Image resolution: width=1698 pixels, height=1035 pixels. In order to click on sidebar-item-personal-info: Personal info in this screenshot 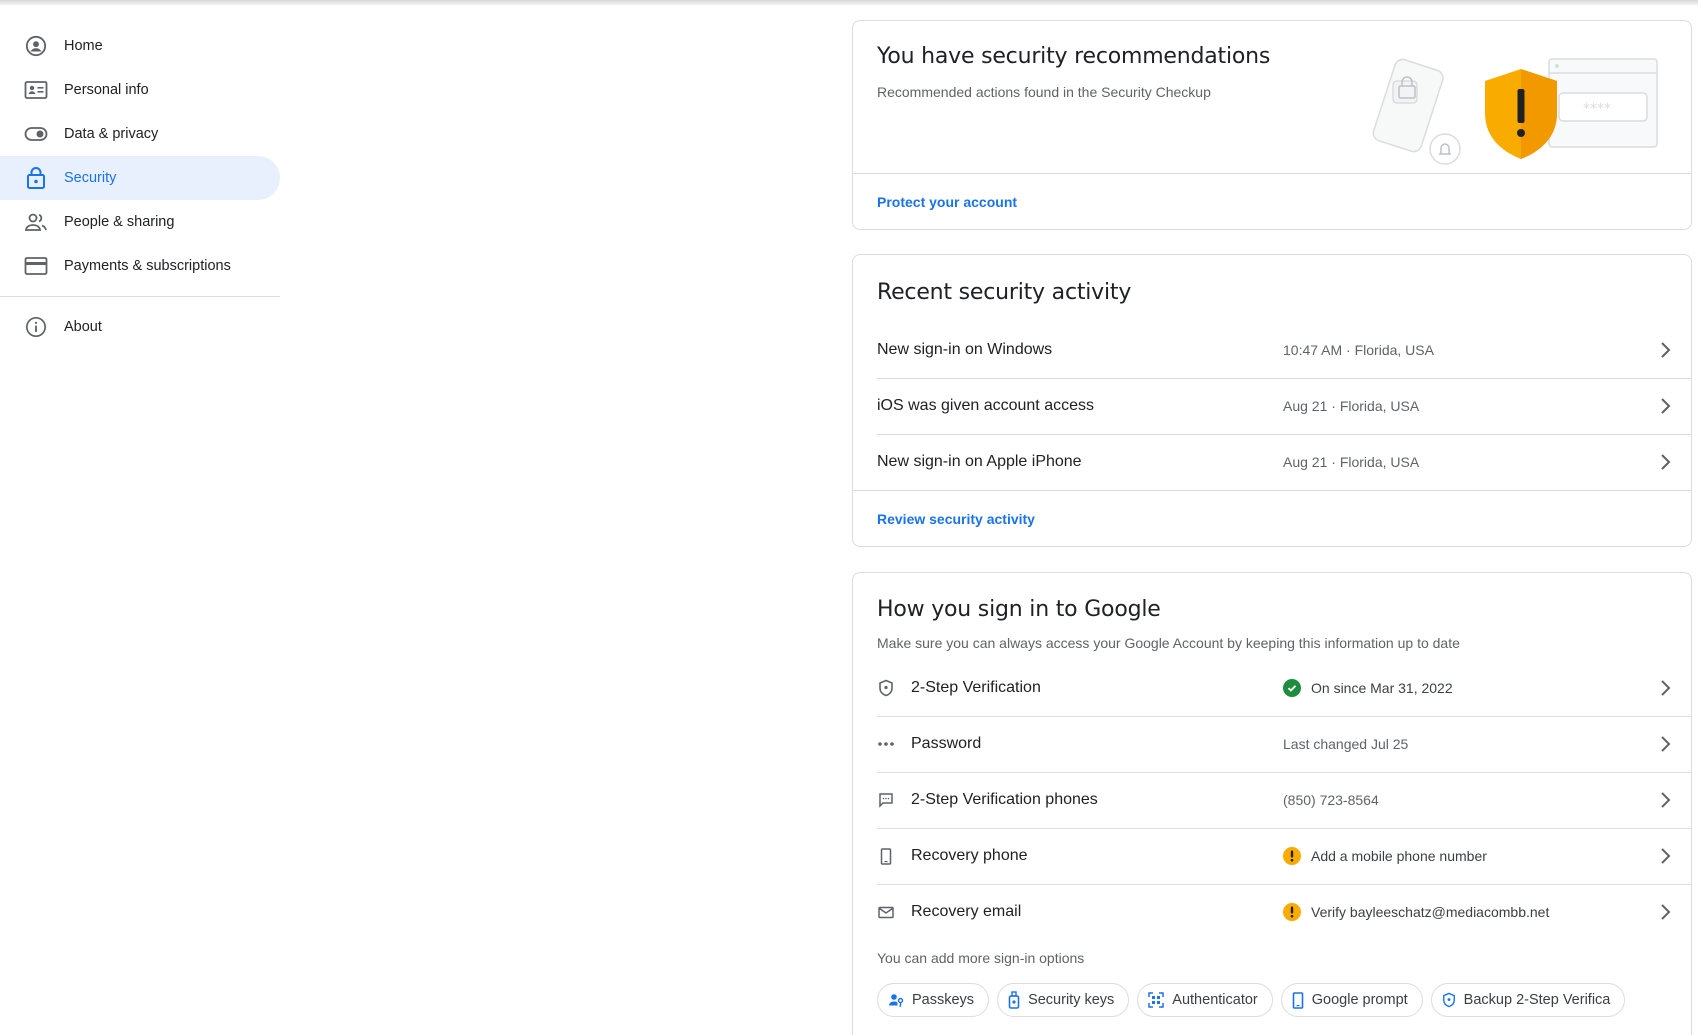, I will do `click(140, 90)`.